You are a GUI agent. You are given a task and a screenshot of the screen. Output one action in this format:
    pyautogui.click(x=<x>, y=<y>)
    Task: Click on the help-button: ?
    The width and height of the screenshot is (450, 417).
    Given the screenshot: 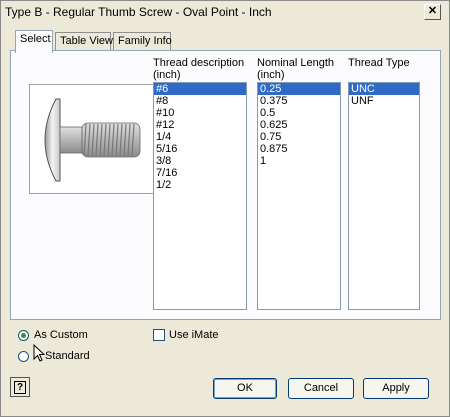 What is the action you would take?
    pyautogui.click(x=20, y=387)
    